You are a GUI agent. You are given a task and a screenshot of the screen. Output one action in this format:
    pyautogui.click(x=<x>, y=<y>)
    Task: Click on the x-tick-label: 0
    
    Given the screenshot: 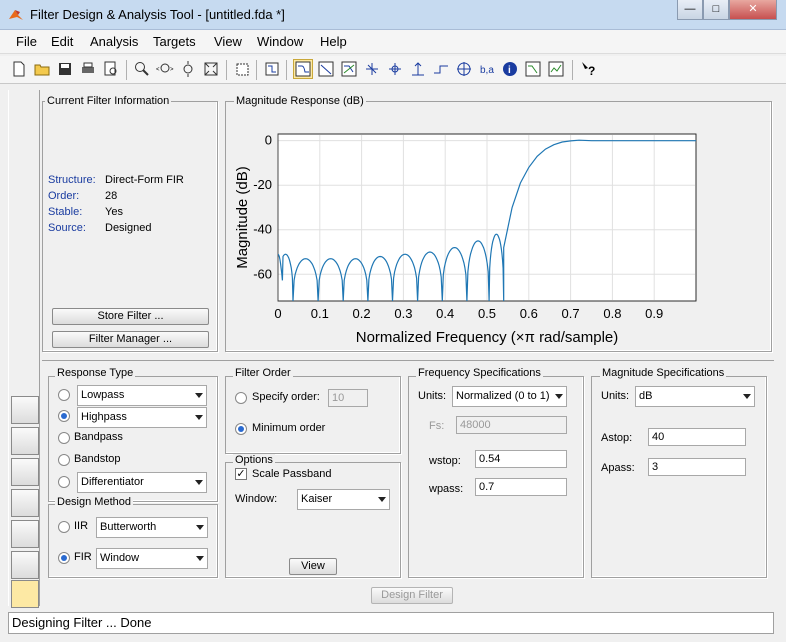 What is the action you would take?
    pyautogui.click(x=277, y=313)
    